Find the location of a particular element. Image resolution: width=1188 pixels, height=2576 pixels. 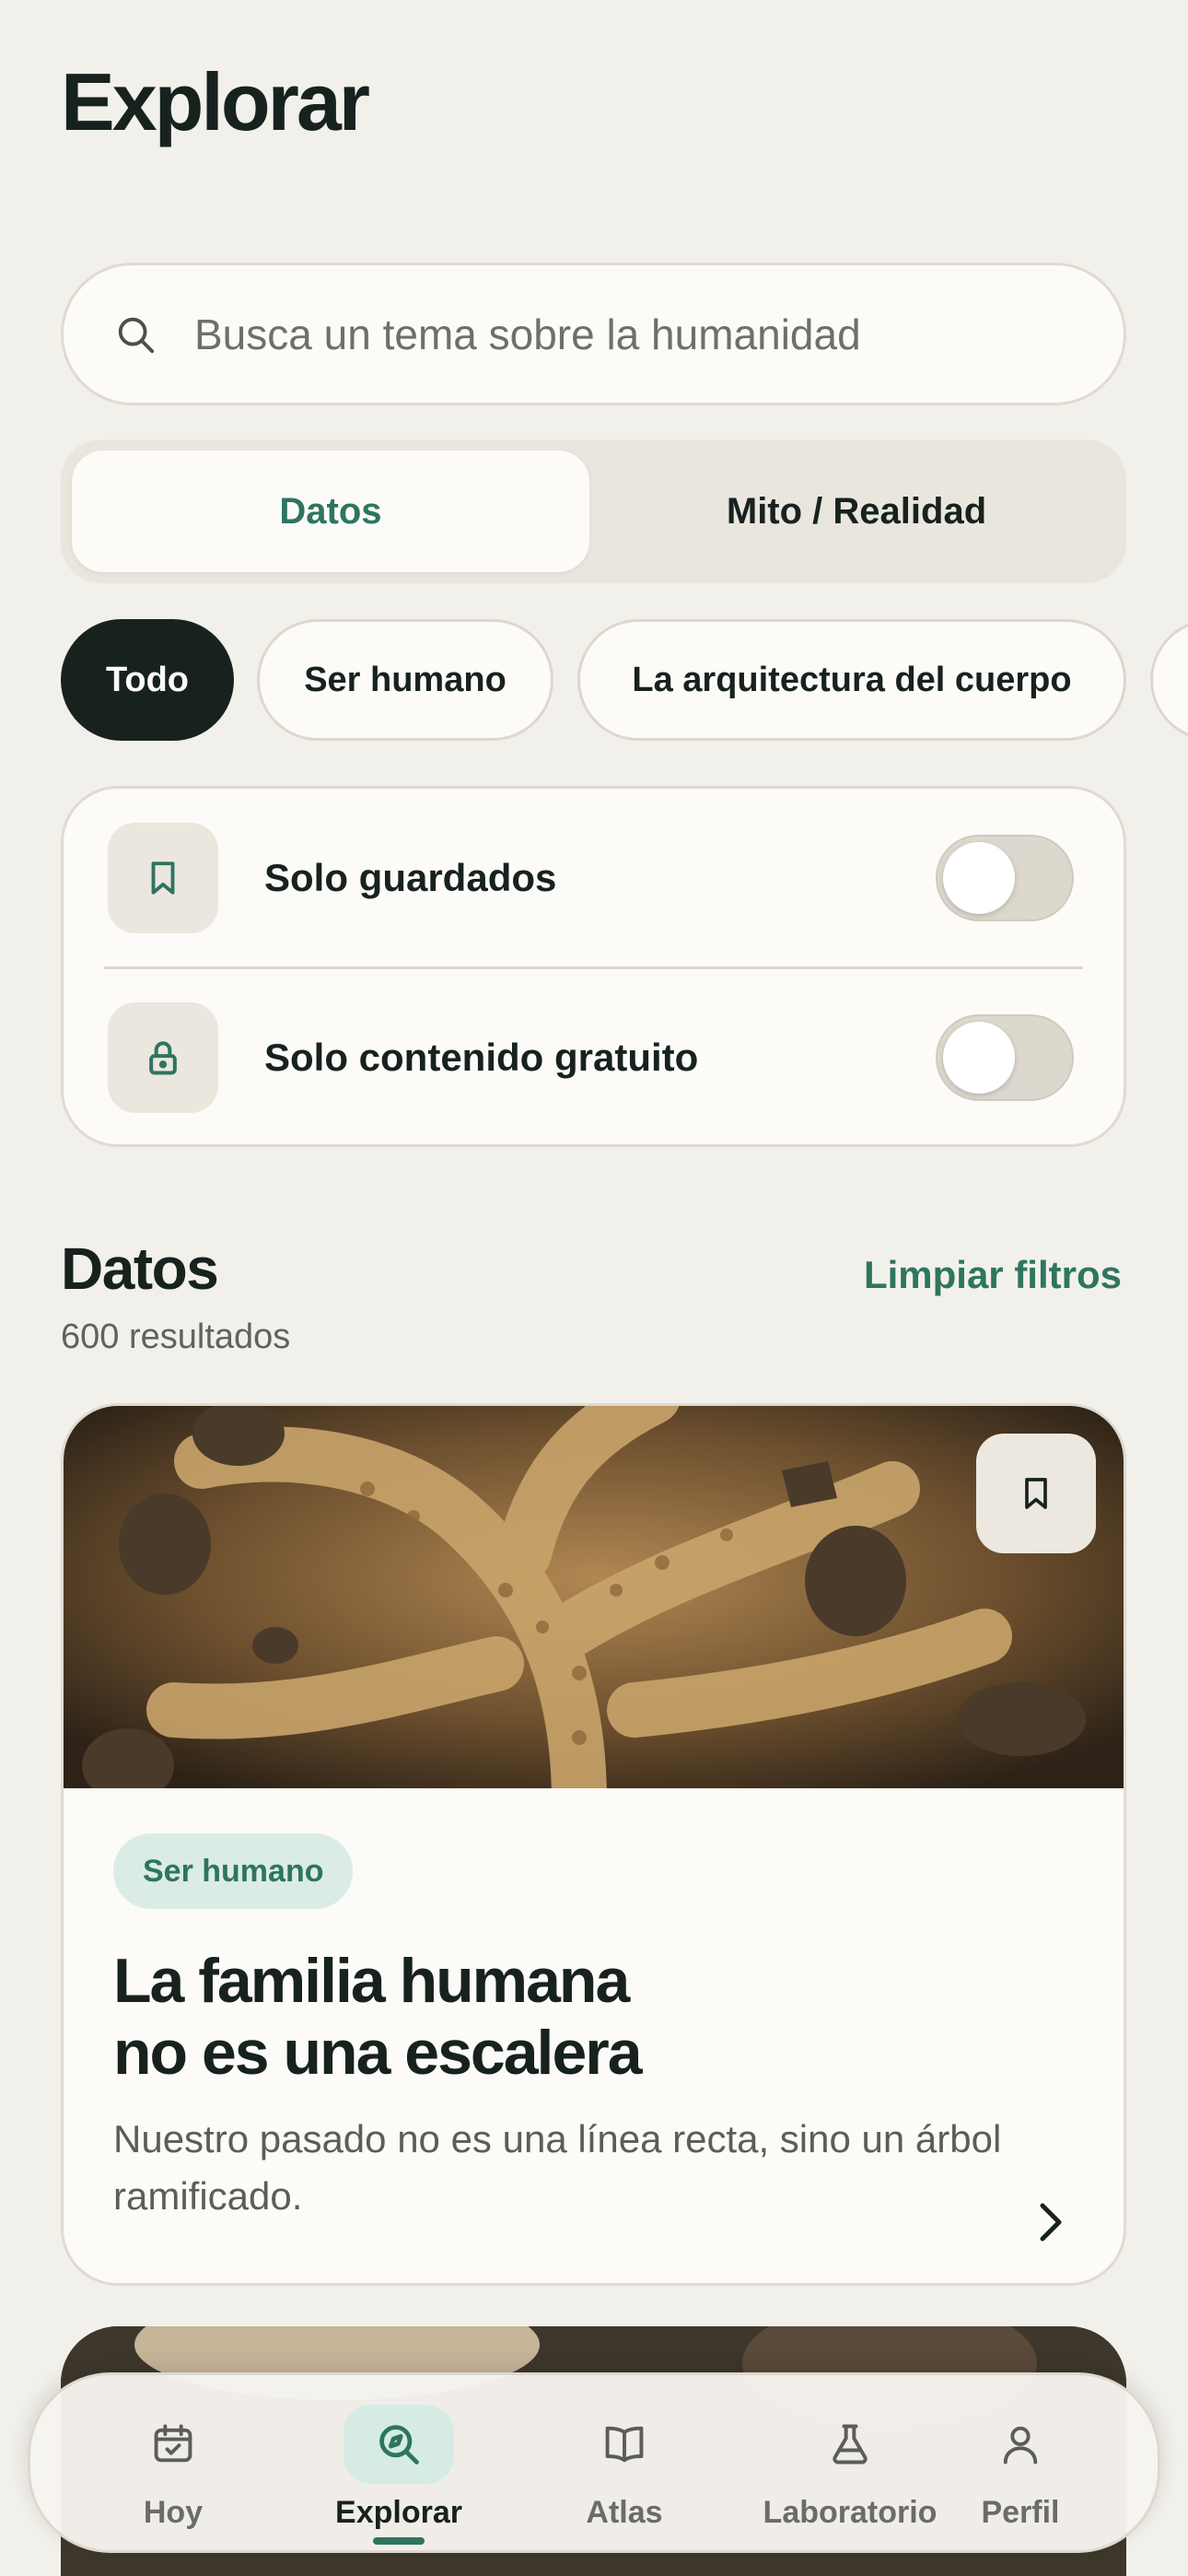

category-tag: Ser humano is located at coordinates (233, 1871).